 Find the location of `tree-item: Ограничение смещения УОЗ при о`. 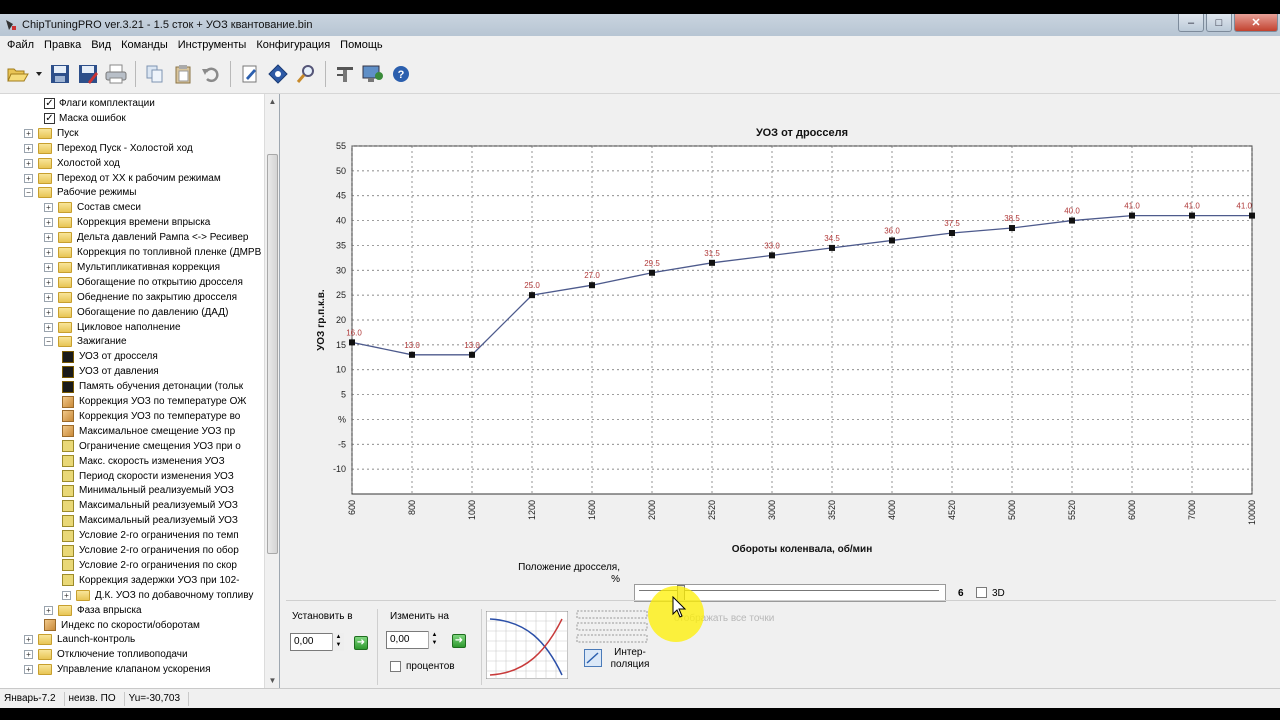

tree-item: Ограничение смещения УОЗ при о is located at coordinates (151, 446).